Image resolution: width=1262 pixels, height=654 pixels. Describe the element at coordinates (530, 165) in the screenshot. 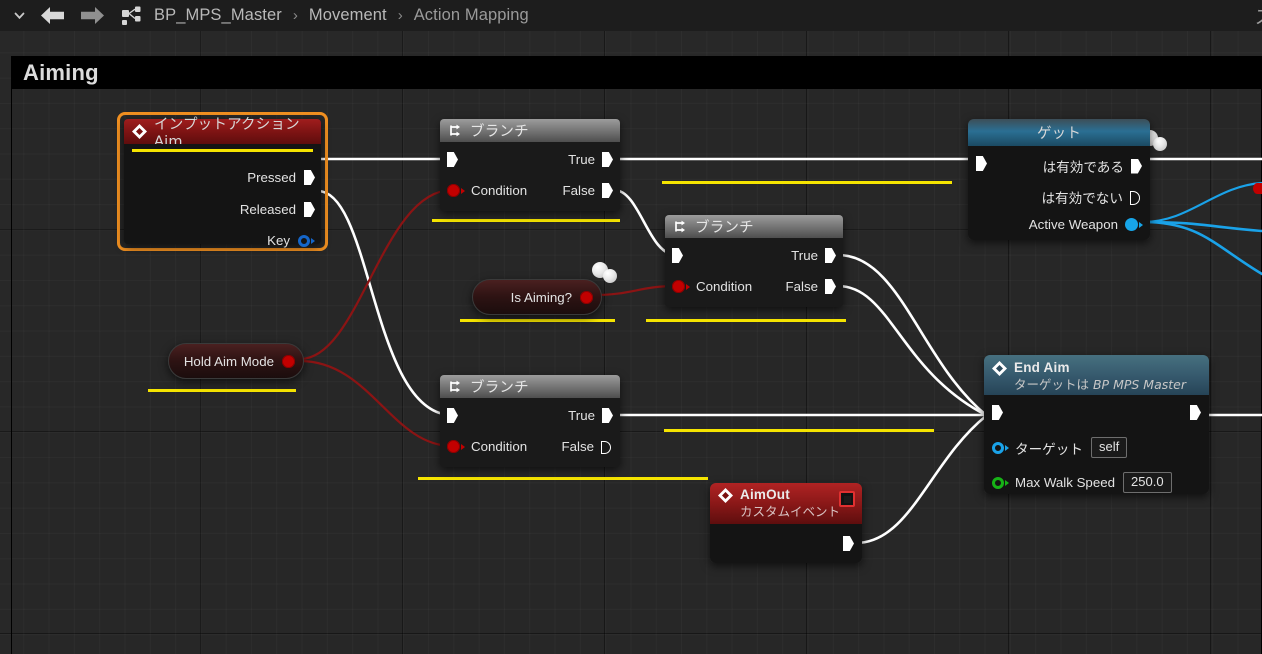

I see `node-branch-1: ブランチ True Condition False` at that location.